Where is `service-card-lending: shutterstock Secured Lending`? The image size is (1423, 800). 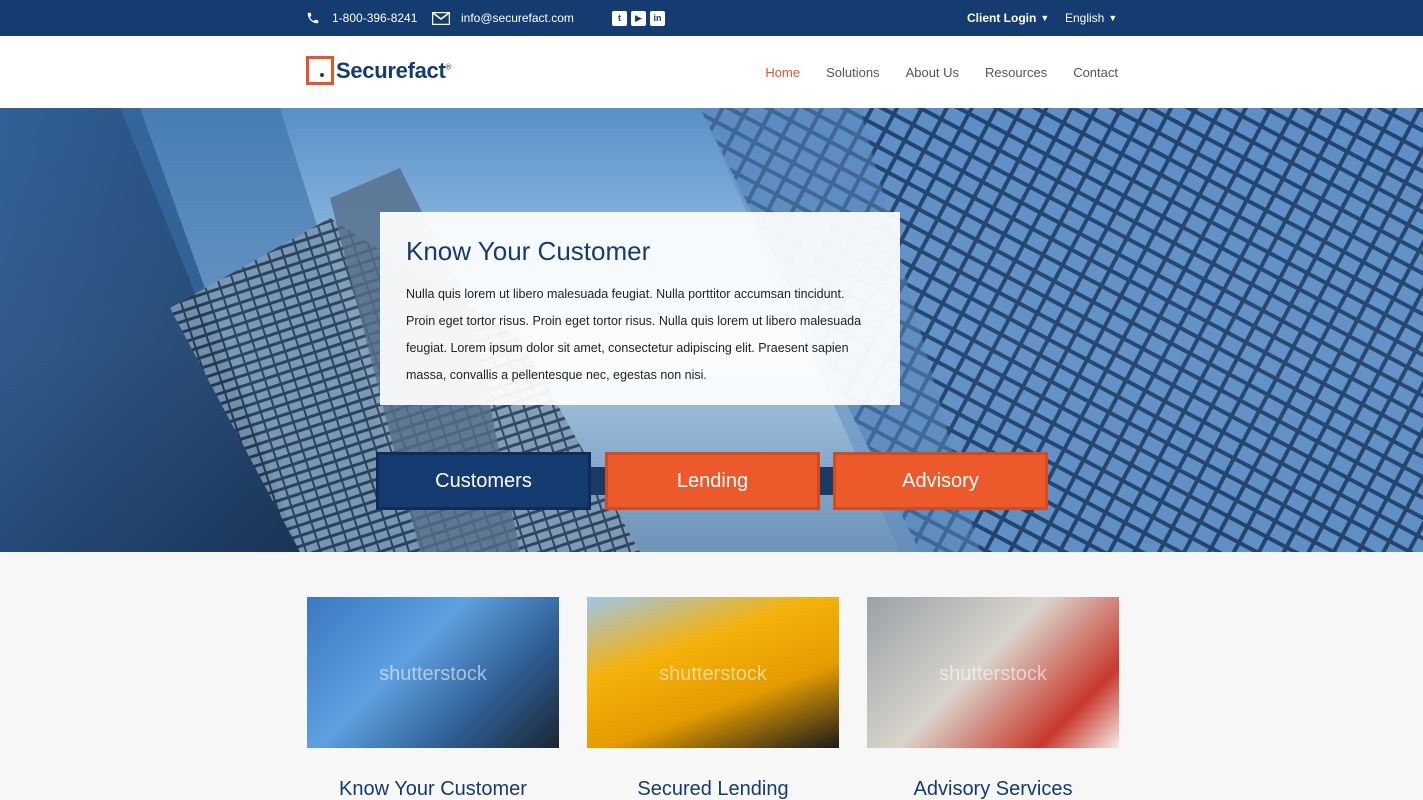
service-card-lending: shutterstock Secured Lending is located at coordinates (713, 698).